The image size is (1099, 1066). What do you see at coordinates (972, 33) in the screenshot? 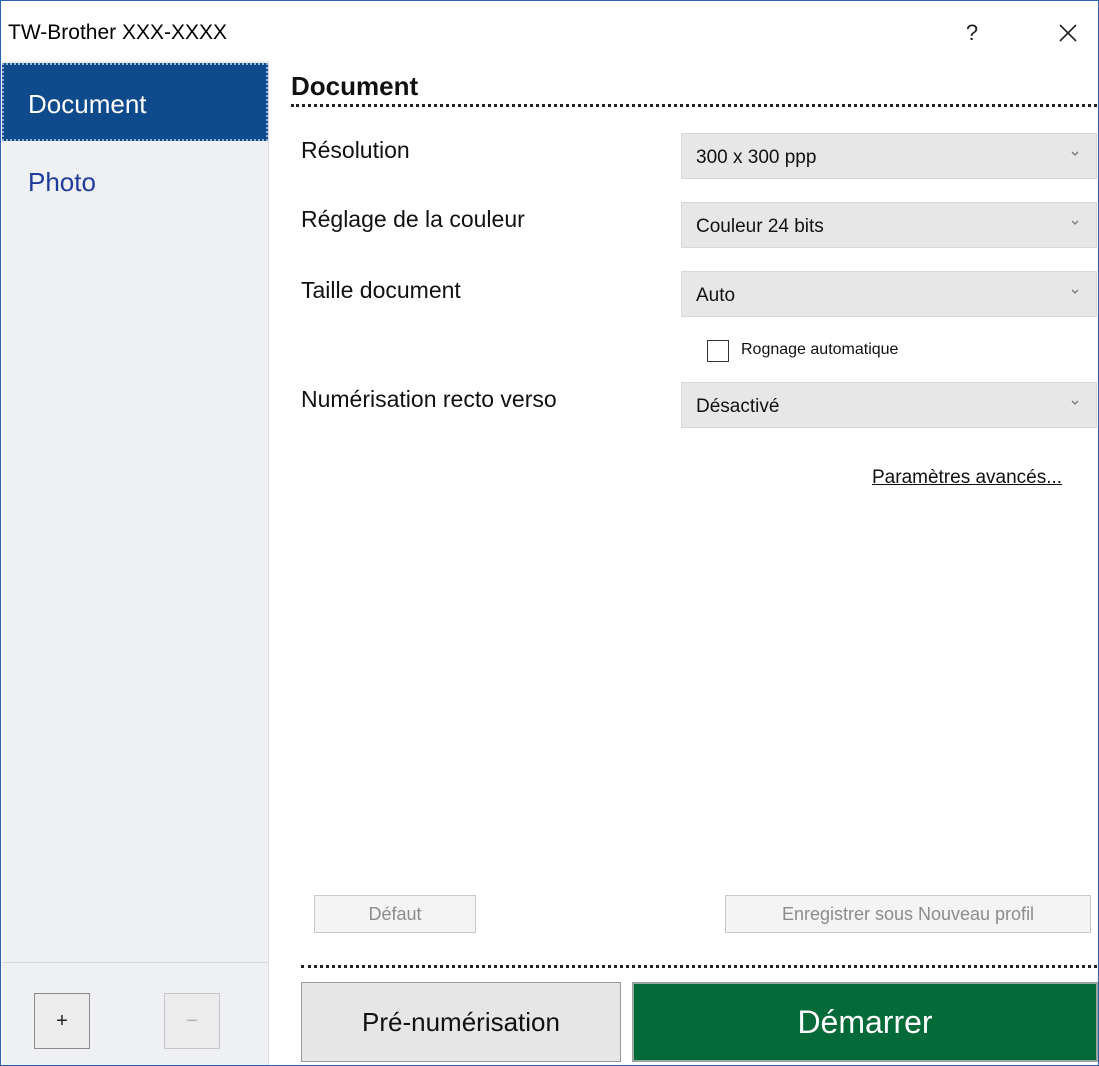
I see `help-button: ?` at bounding box center [972, 33].